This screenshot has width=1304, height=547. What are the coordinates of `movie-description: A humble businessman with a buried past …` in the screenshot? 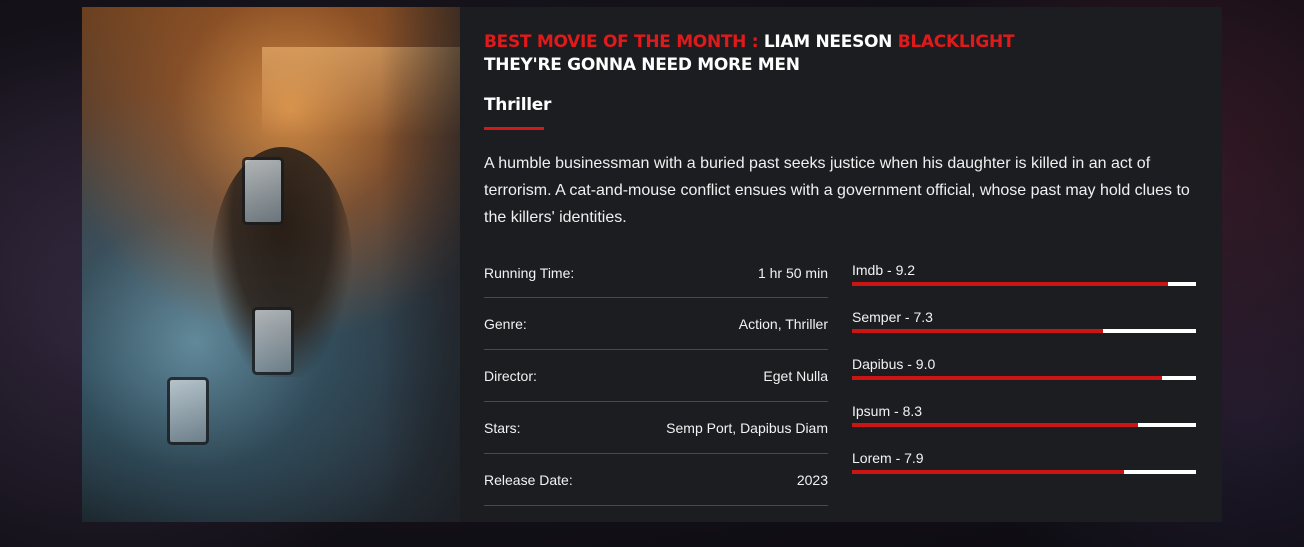 It's located at (837, 190).